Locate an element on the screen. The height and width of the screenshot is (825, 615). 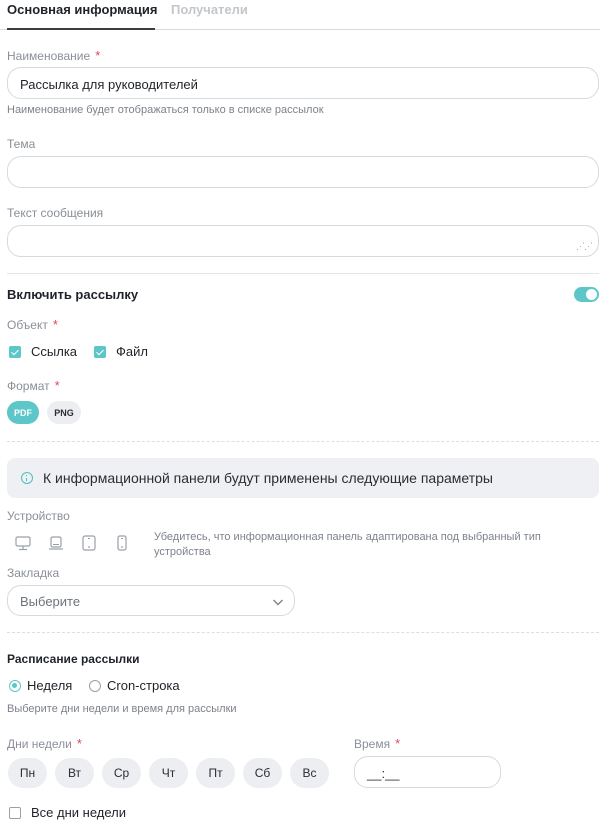
object-file-checkbox is located at coordinates (100, 352).